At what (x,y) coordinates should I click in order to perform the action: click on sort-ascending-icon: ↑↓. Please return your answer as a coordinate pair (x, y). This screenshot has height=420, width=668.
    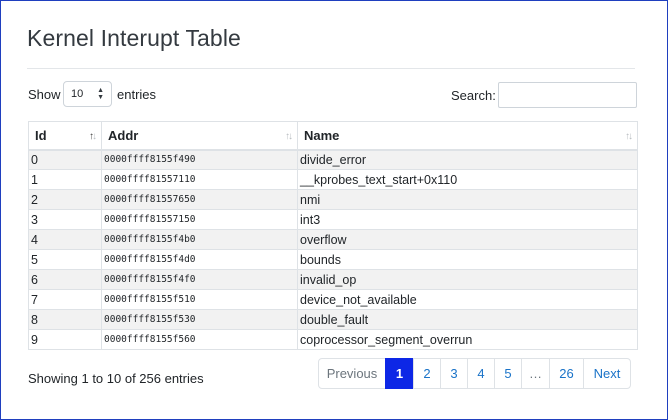
    Looking at the image, I should click on (93, 136).